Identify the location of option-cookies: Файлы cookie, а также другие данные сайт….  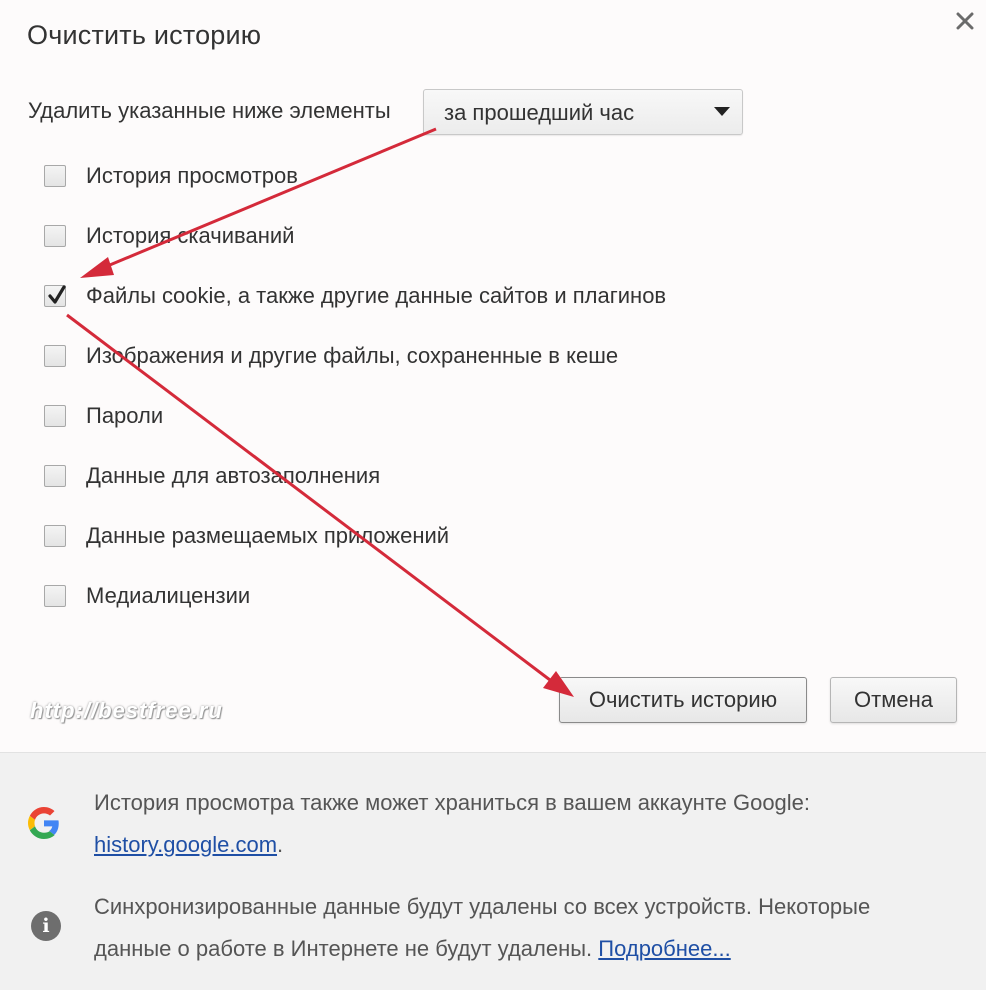
(404, 296).